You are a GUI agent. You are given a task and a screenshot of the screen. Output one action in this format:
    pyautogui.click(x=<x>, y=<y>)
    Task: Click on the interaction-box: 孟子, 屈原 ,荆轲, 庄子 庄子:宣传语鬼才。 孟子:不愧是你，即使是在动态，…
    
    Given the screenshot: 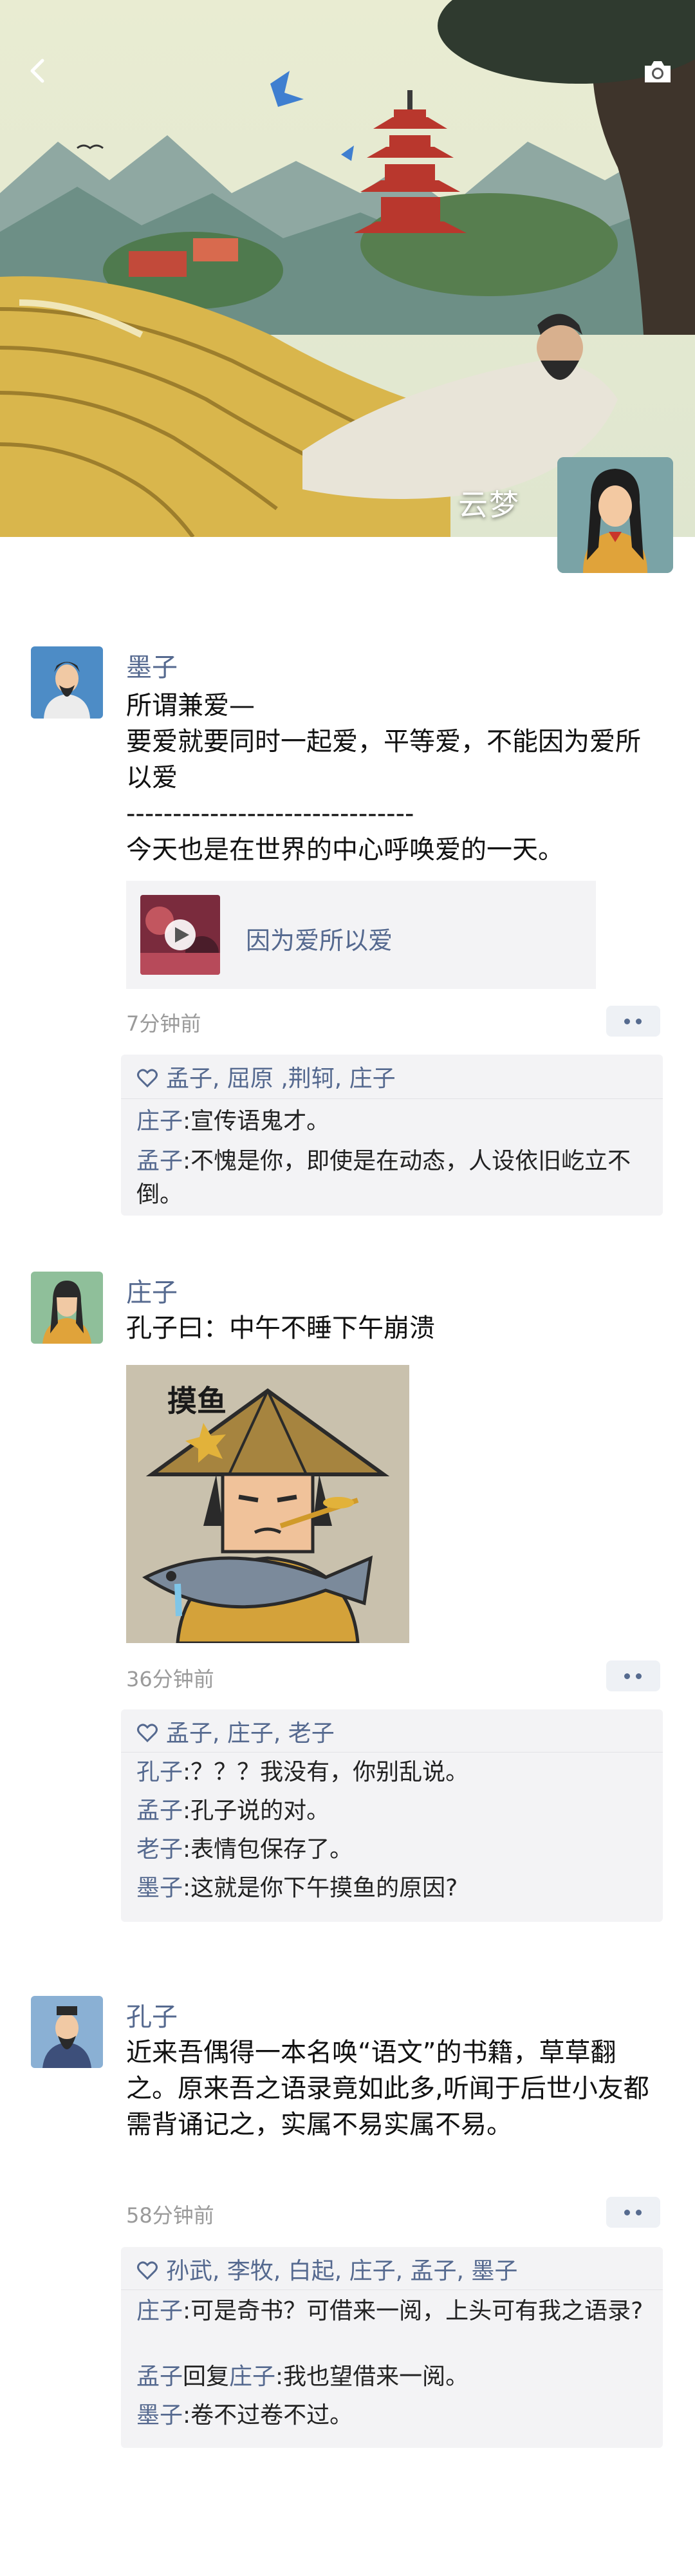 What is the action you would take?
    pyautogui.click(x=392, y=1135)
    